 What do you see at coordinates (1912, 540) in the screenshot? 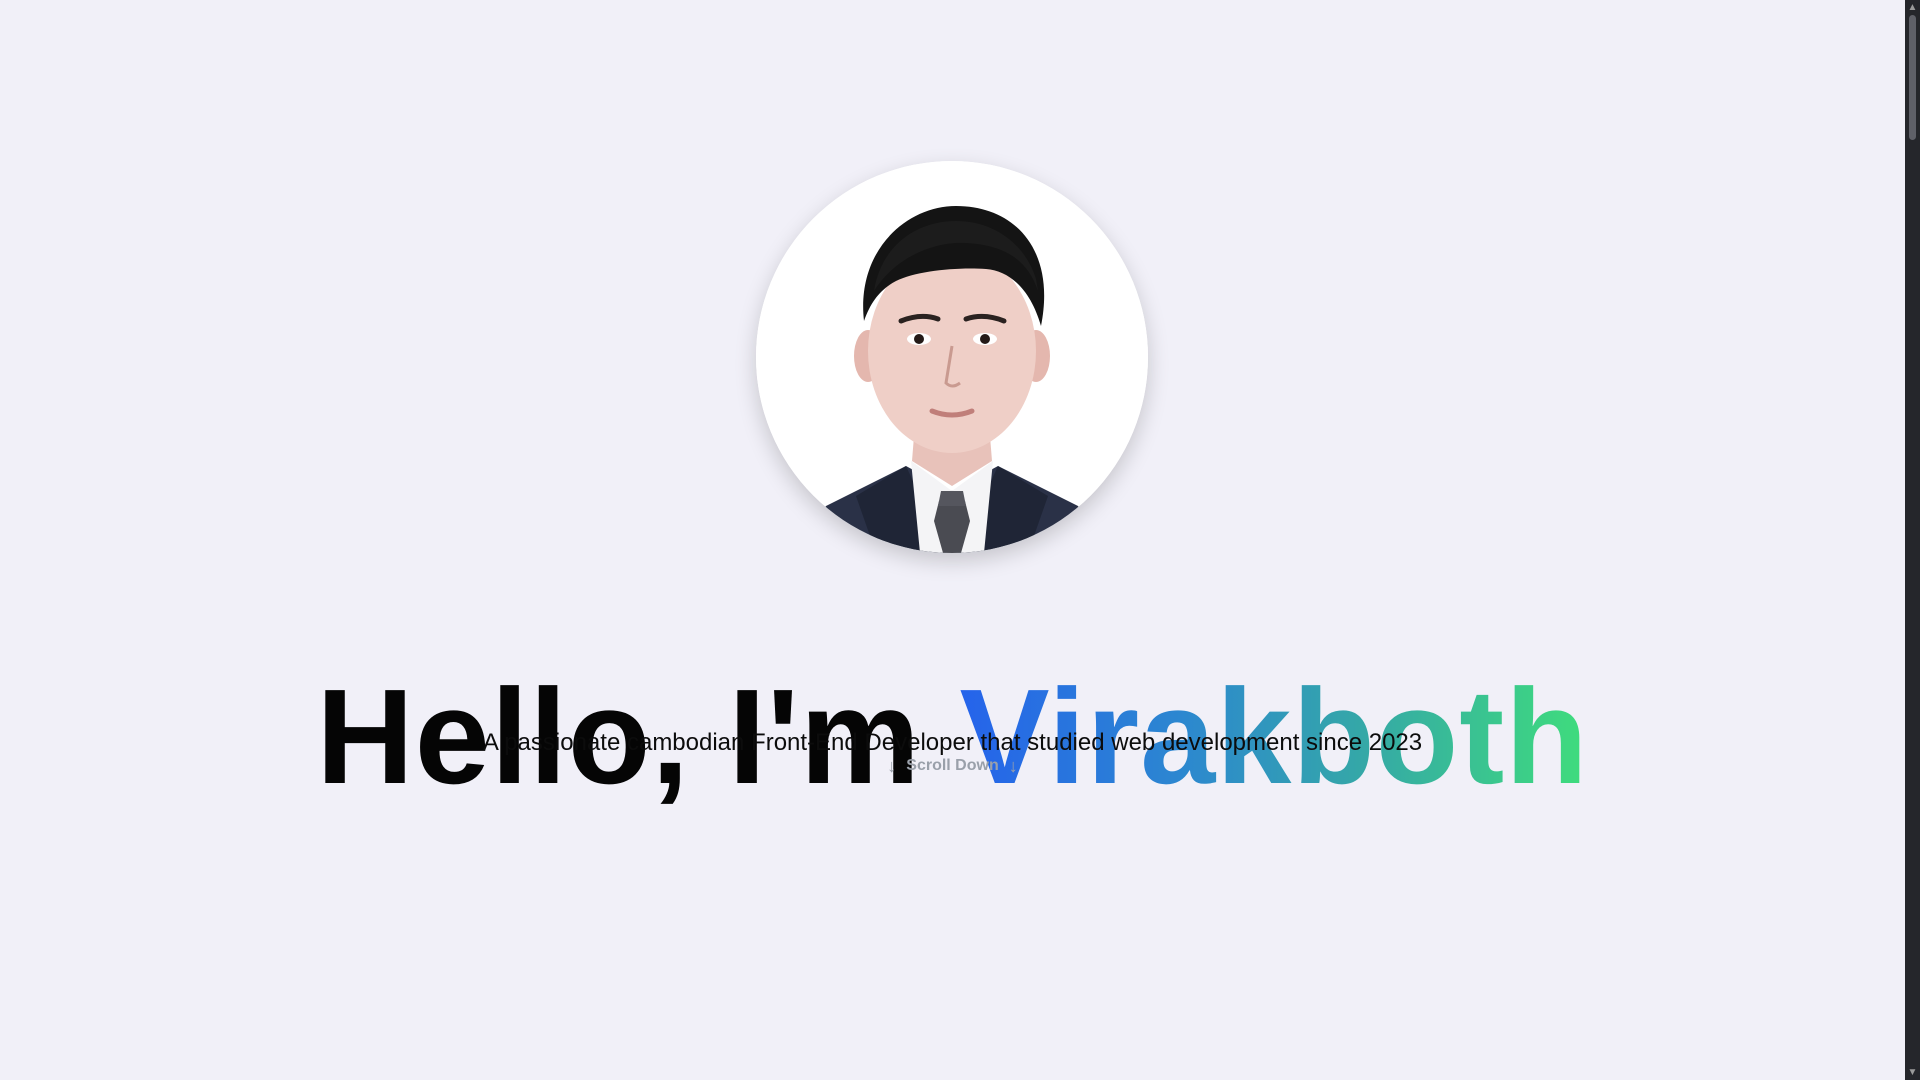
I see `vertical-scrollbar: ▲ ▼` at bounding box center [1912, 540].